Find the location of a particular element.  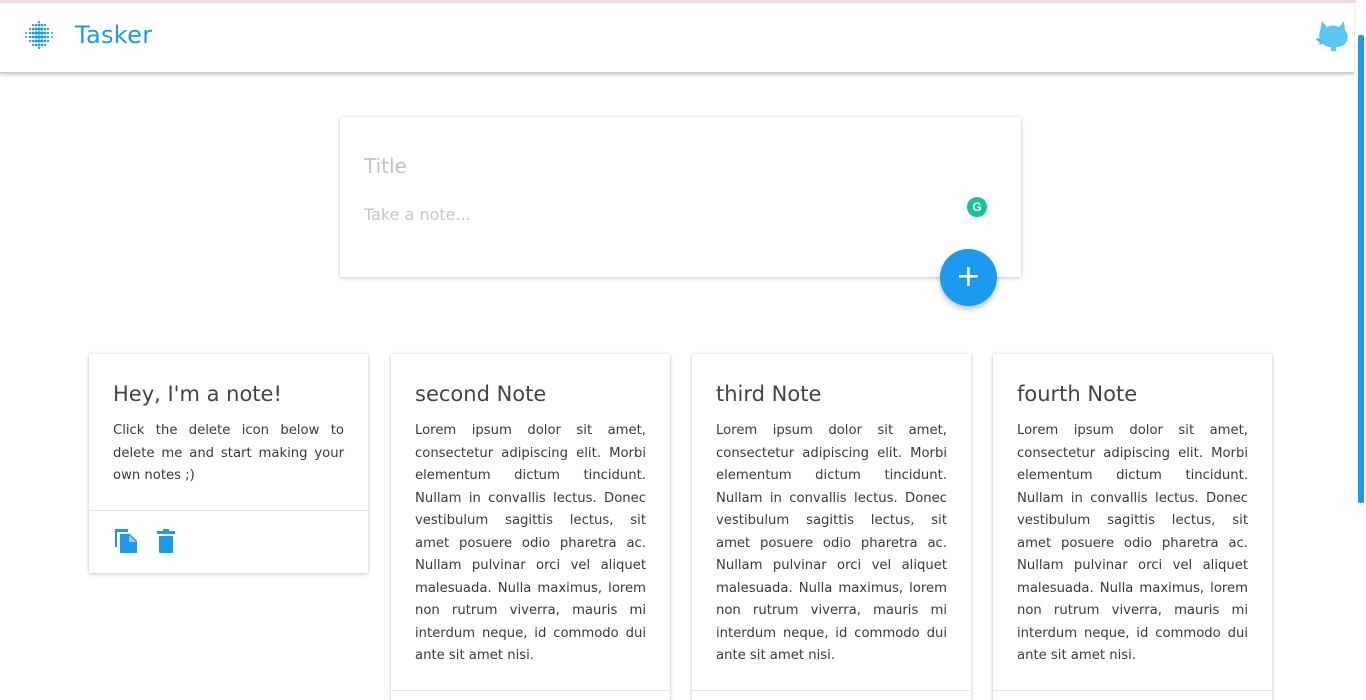

note-title: Hey, I'm a note! is located at coordinates (197, 394).